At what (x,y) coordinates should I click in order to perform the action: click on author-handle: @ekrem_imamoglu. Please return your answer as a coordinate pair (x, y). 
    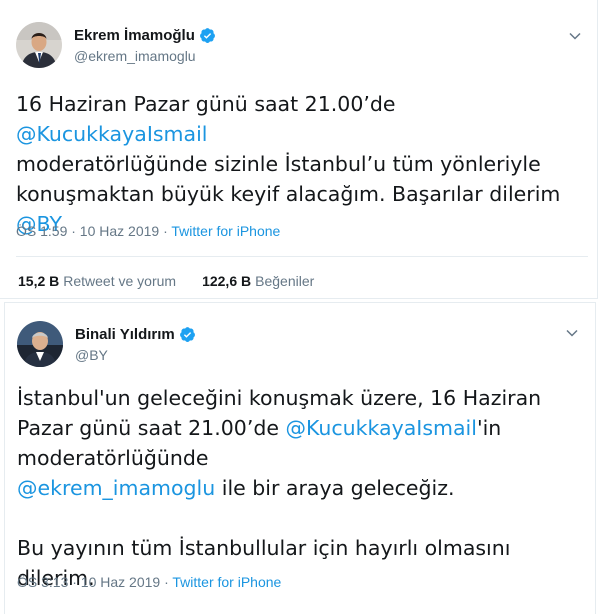
    Looking at the image, I should click on (135, 56).